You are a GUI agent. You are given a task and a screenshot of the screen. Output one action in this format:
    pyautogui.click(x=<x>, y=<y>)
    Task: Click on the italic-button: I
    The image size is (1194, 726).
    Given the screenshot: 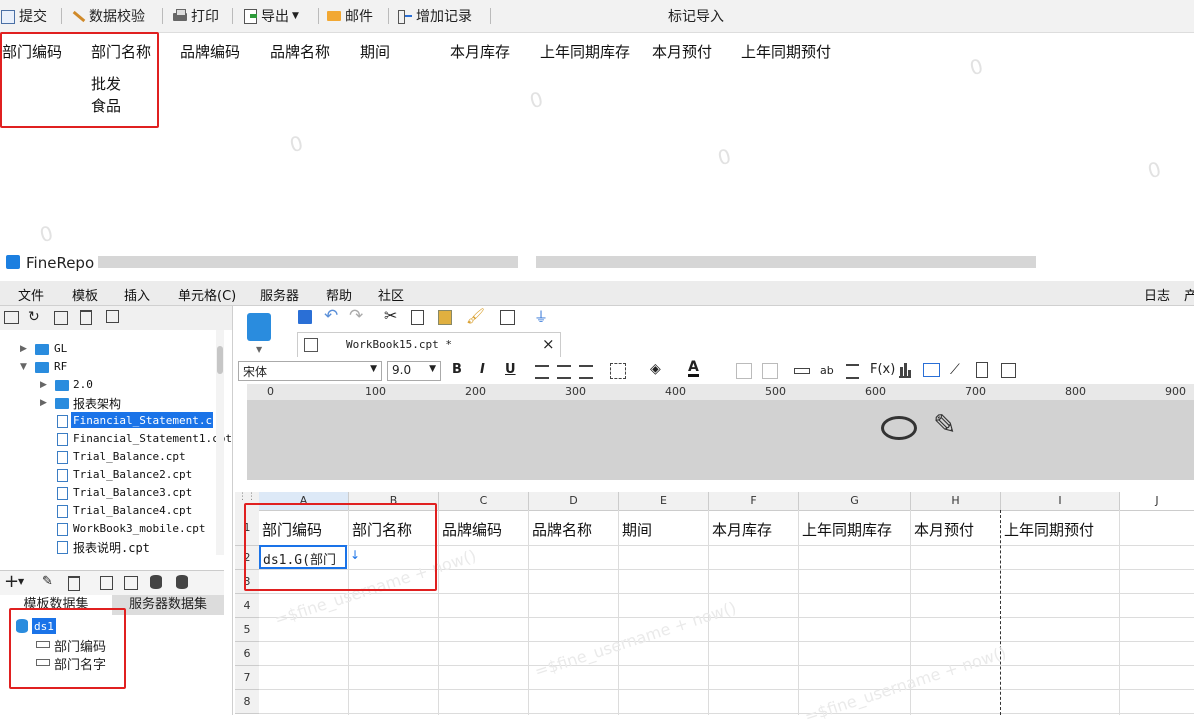 What is the action you would take?
    pyautogui.click(x=482, y=369)
    